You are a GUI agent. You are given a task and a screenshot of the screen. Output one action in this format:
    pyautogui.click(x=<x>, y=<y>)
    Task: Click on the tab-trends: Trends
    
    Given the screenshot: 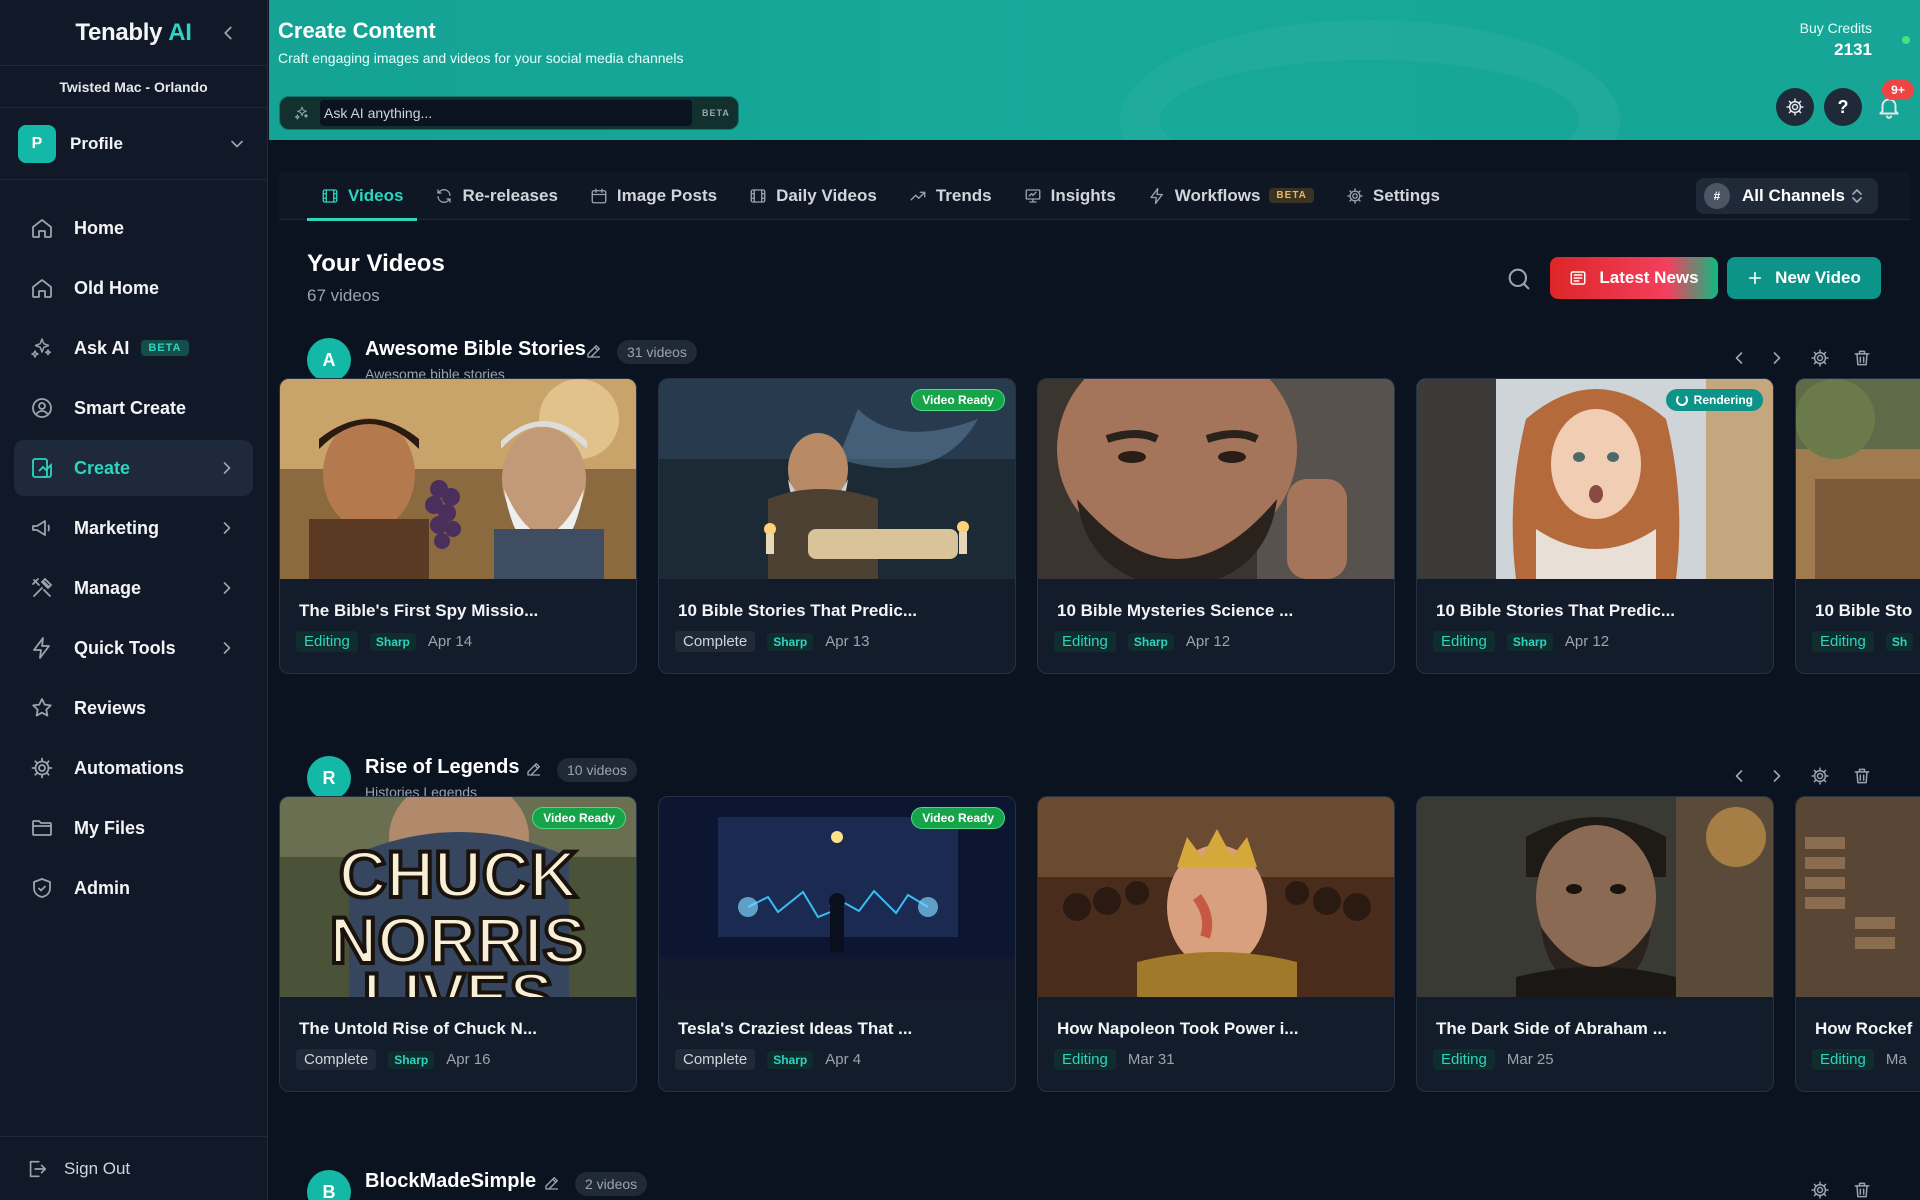 What is the action you would take?
    pyautogui.click(x=950, y=196)
    